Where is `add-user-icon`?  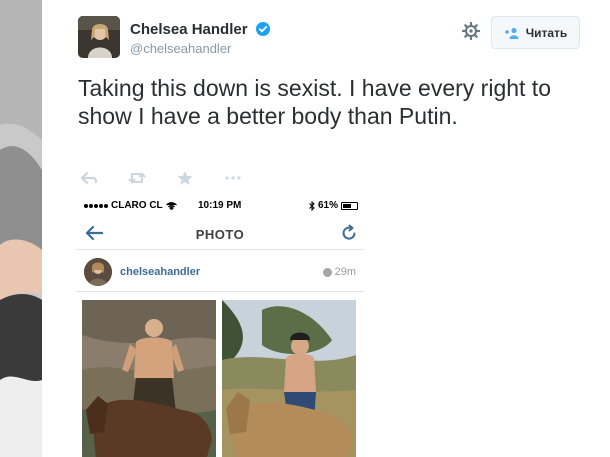
add-user-icon is located at coordinates (511, 33).